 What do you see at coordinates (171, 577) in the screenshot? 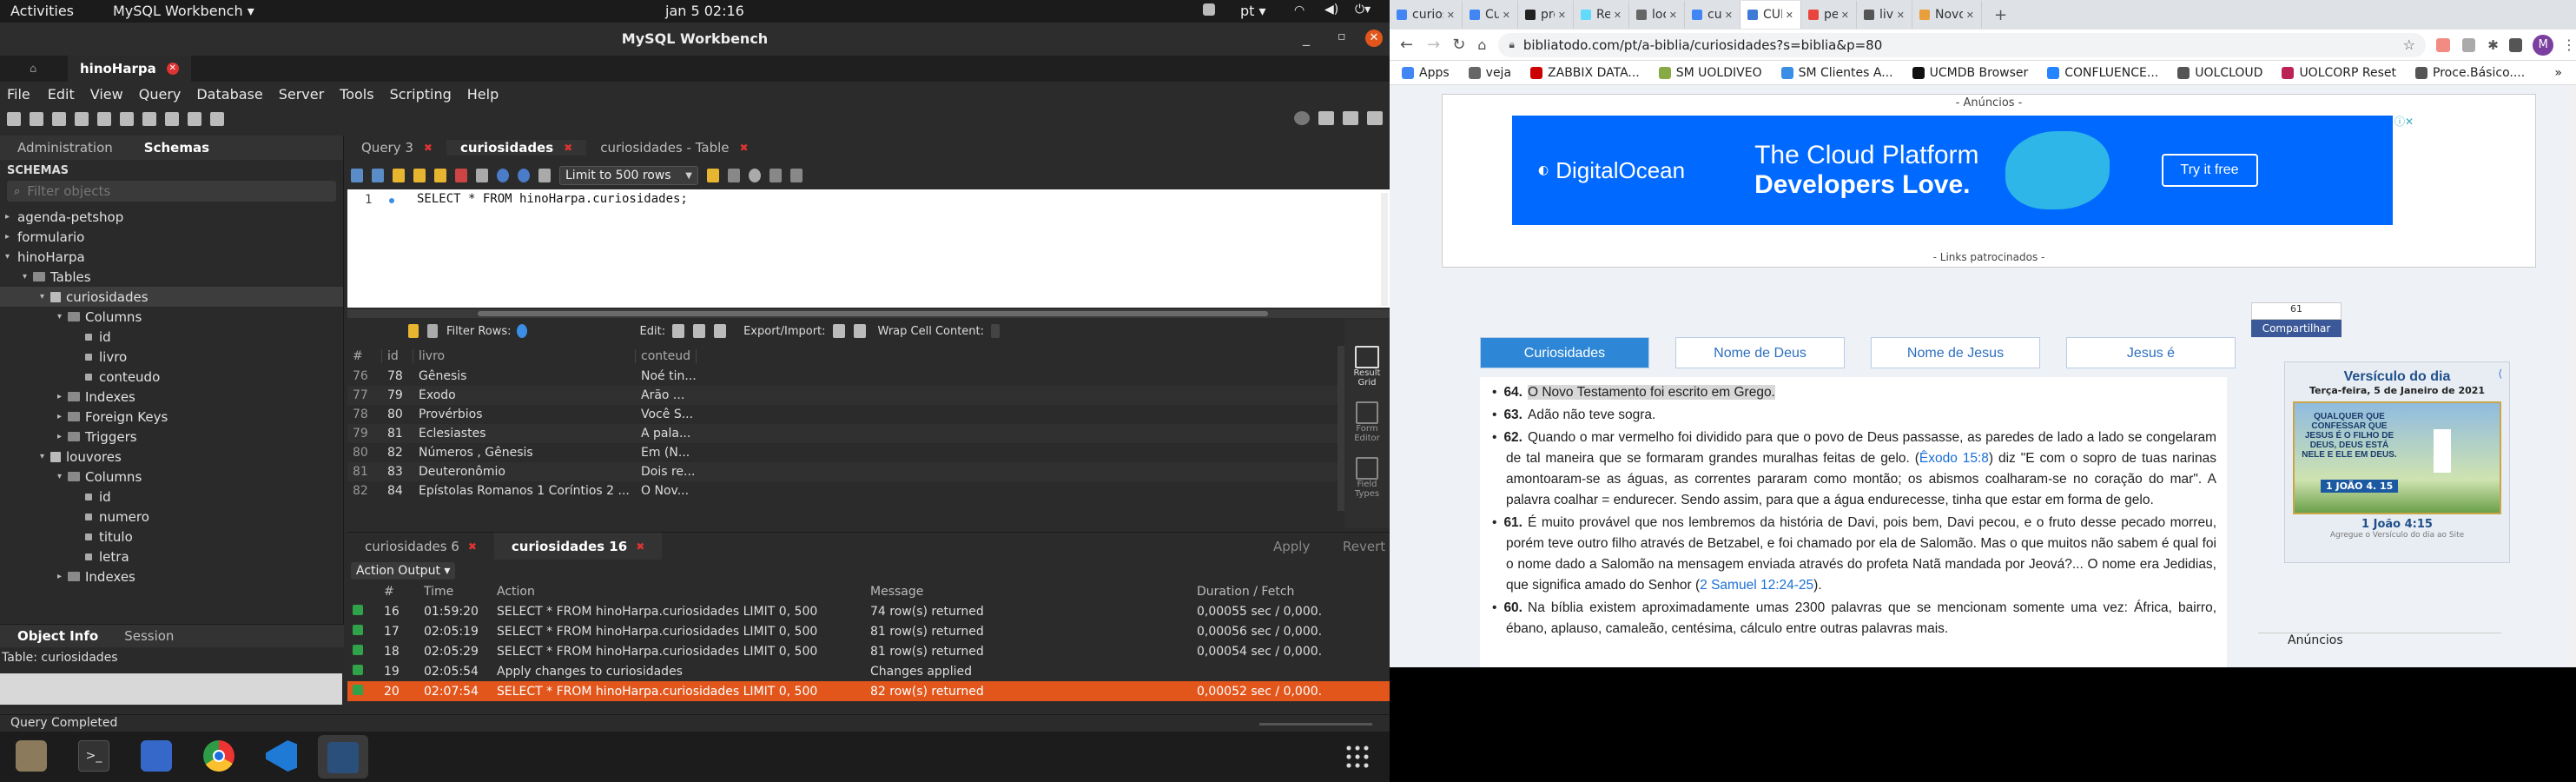
I see `tree-item-folder: ▸ Indexes` at bounding box center [171, 577].